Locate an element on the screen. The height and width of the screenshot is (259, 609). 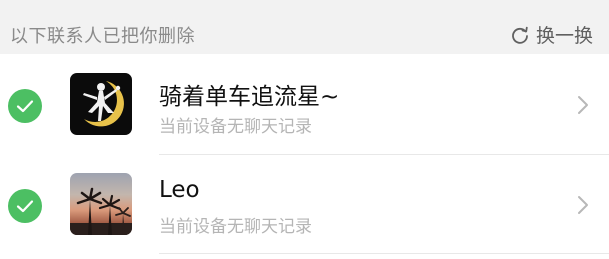
header-title: 以下联系人已把你删除 is located at coordinates (102, 36).